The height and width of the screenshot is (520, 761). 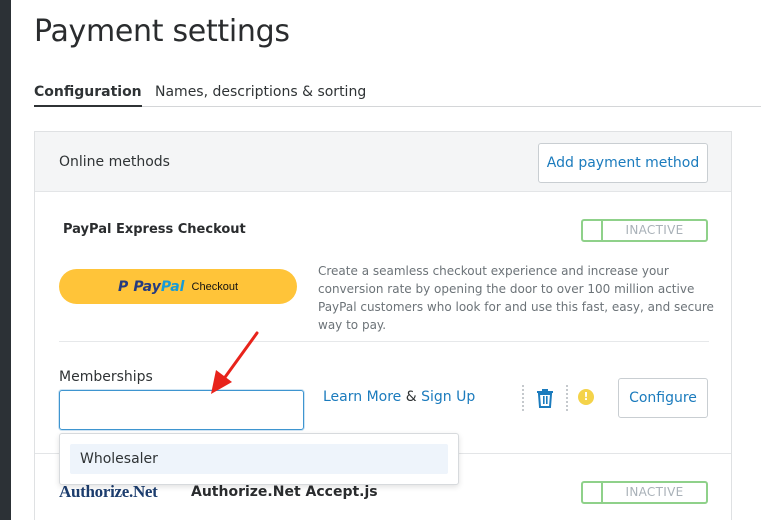 I want to click on section-divider, so click(x=384, y=341).